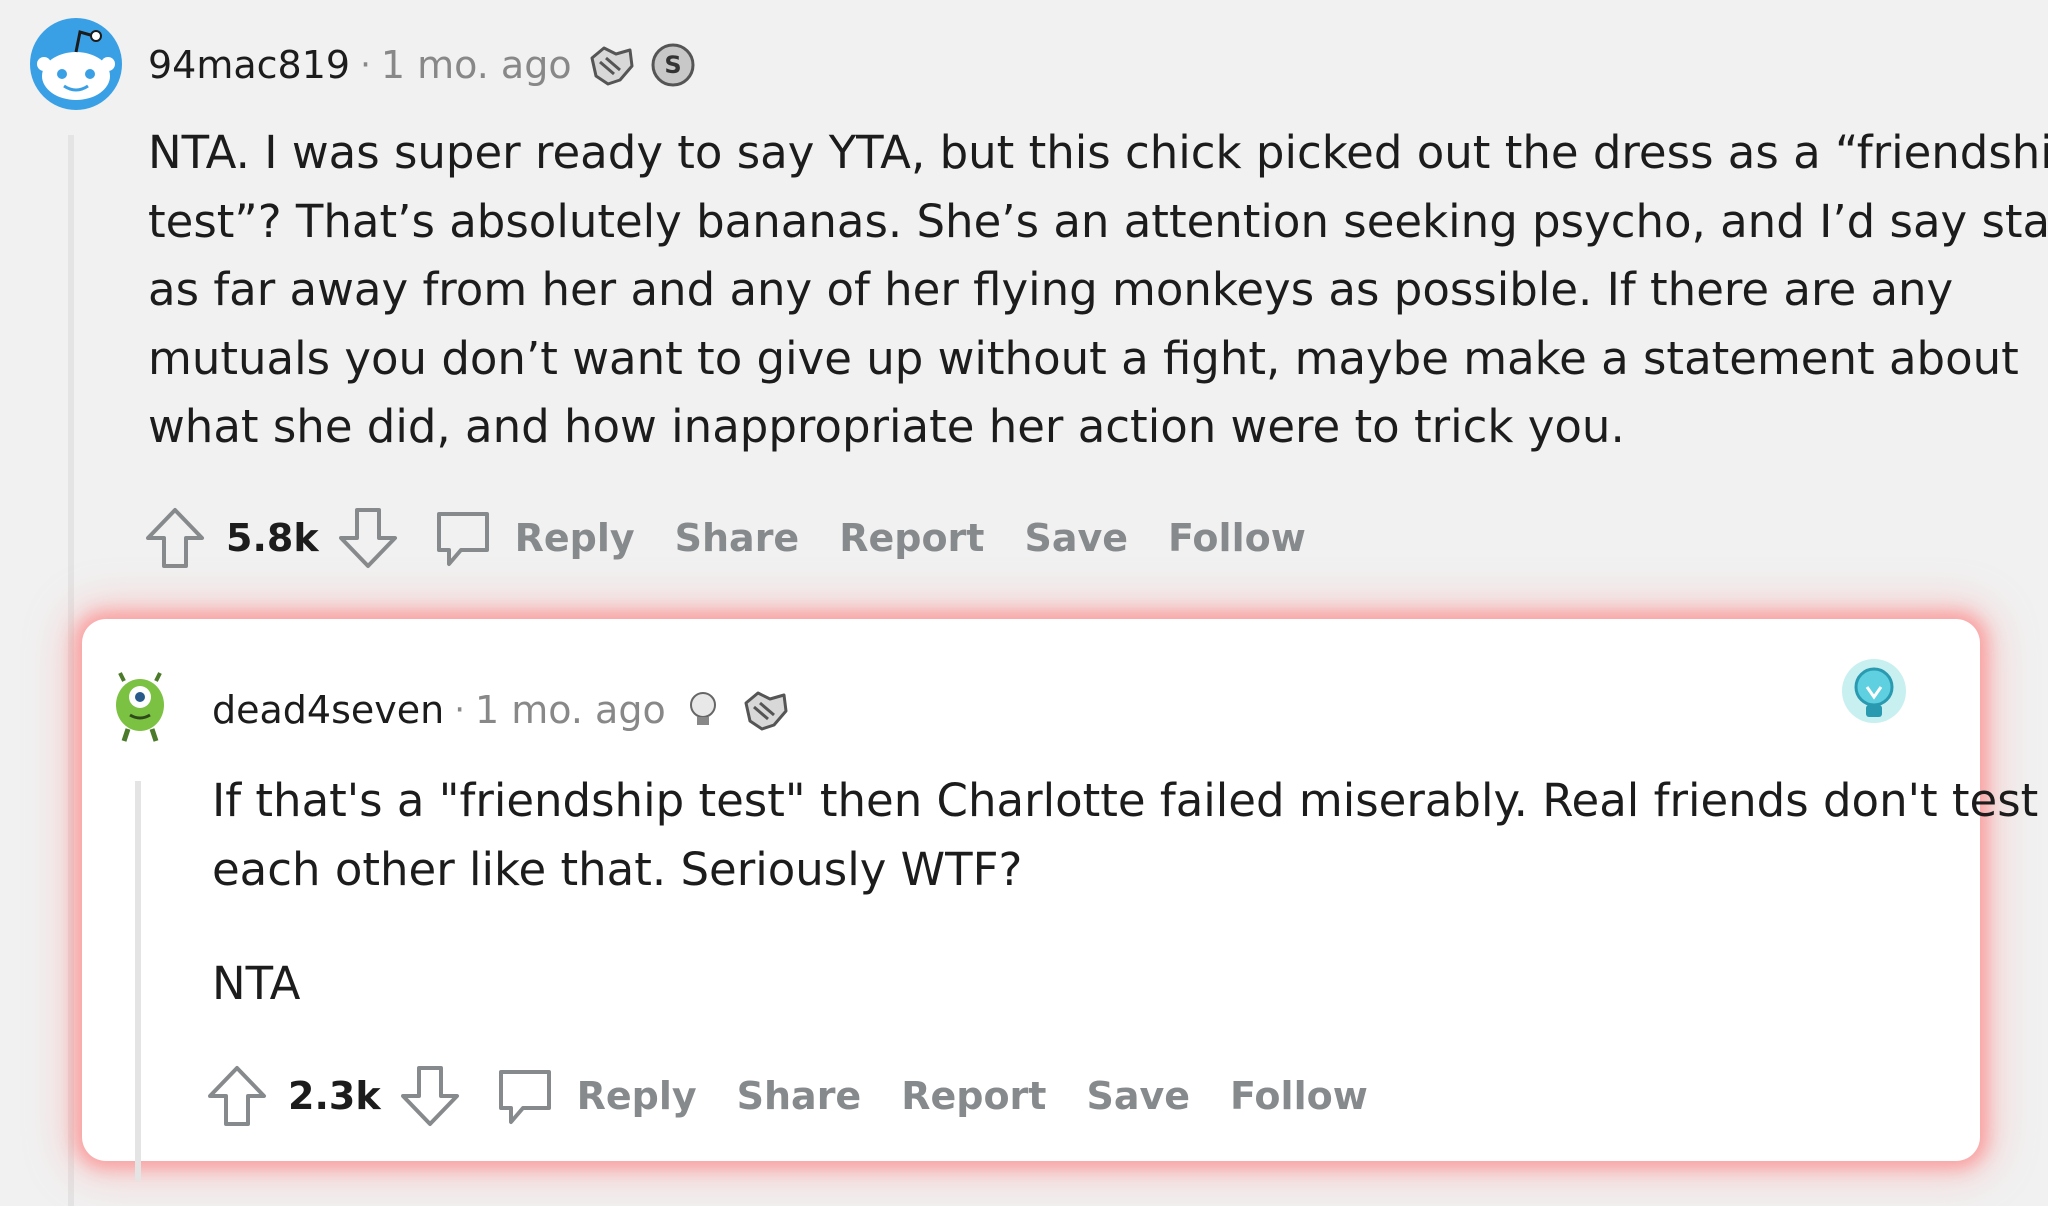  I want to click on silver-coin-award-icon: S, so click(673, 65).